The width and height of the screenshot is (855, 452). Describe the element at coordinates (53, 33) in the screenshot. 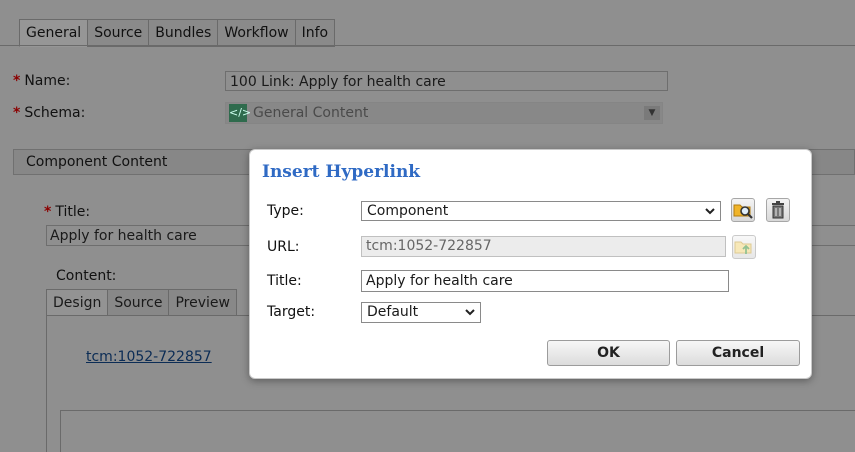

I see `tab-general: General` at that location.